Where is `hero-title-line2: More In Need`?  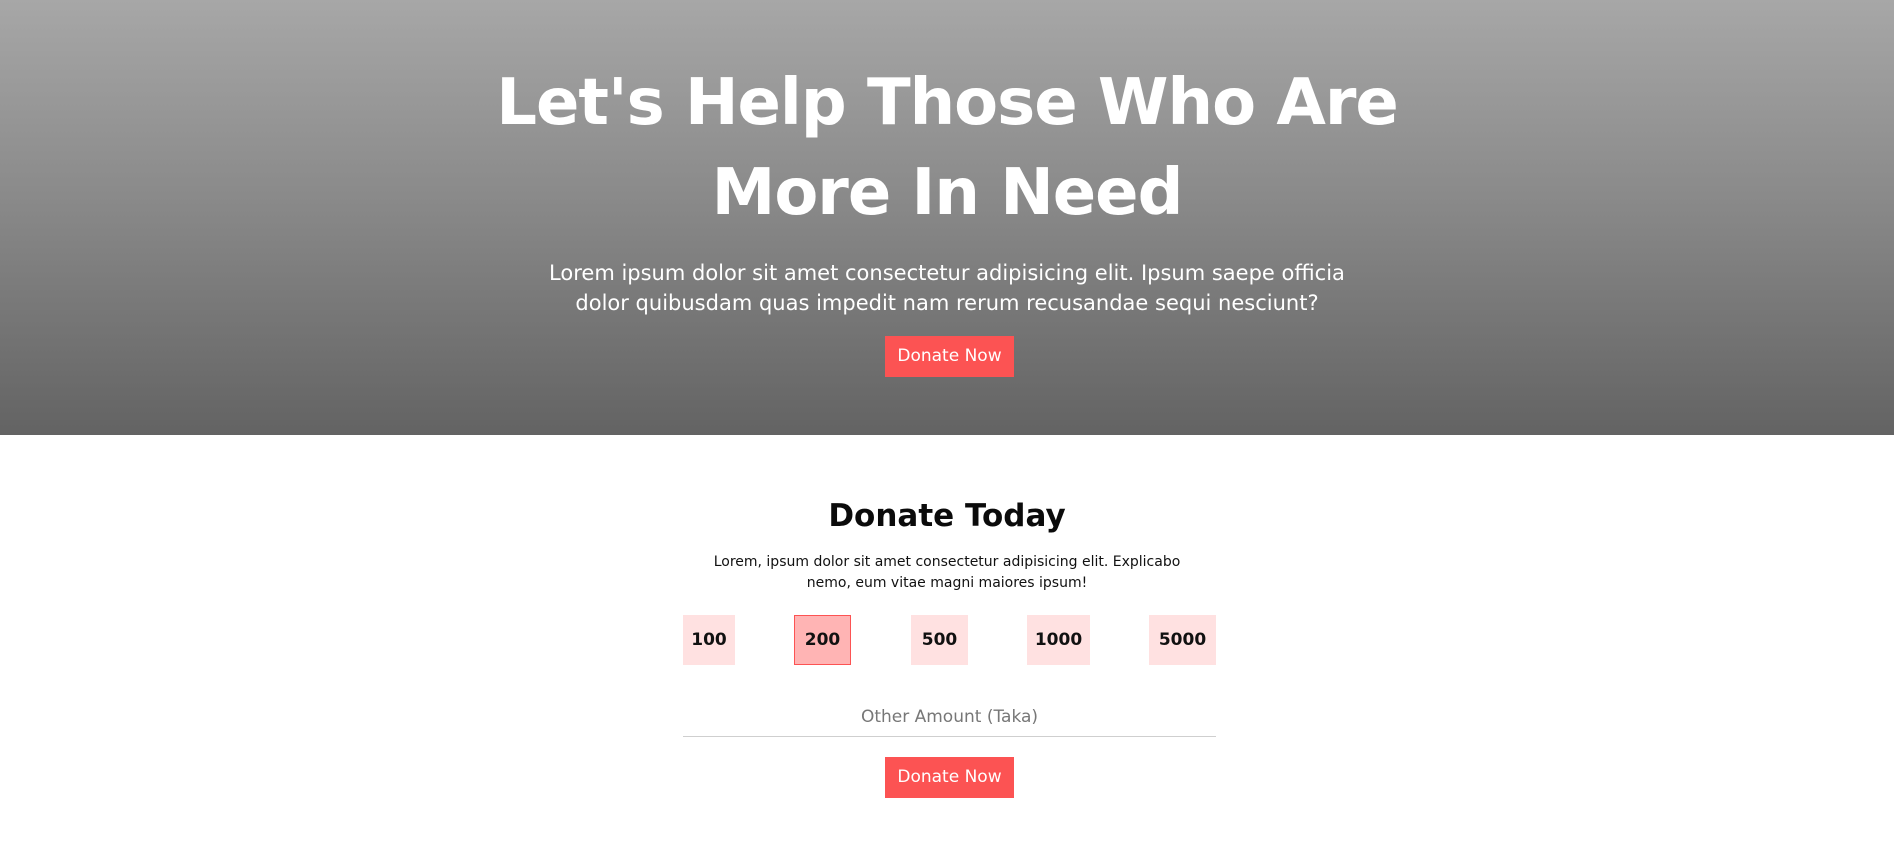
hero-title-line2: More In Need is located at coordinates (947, 193).